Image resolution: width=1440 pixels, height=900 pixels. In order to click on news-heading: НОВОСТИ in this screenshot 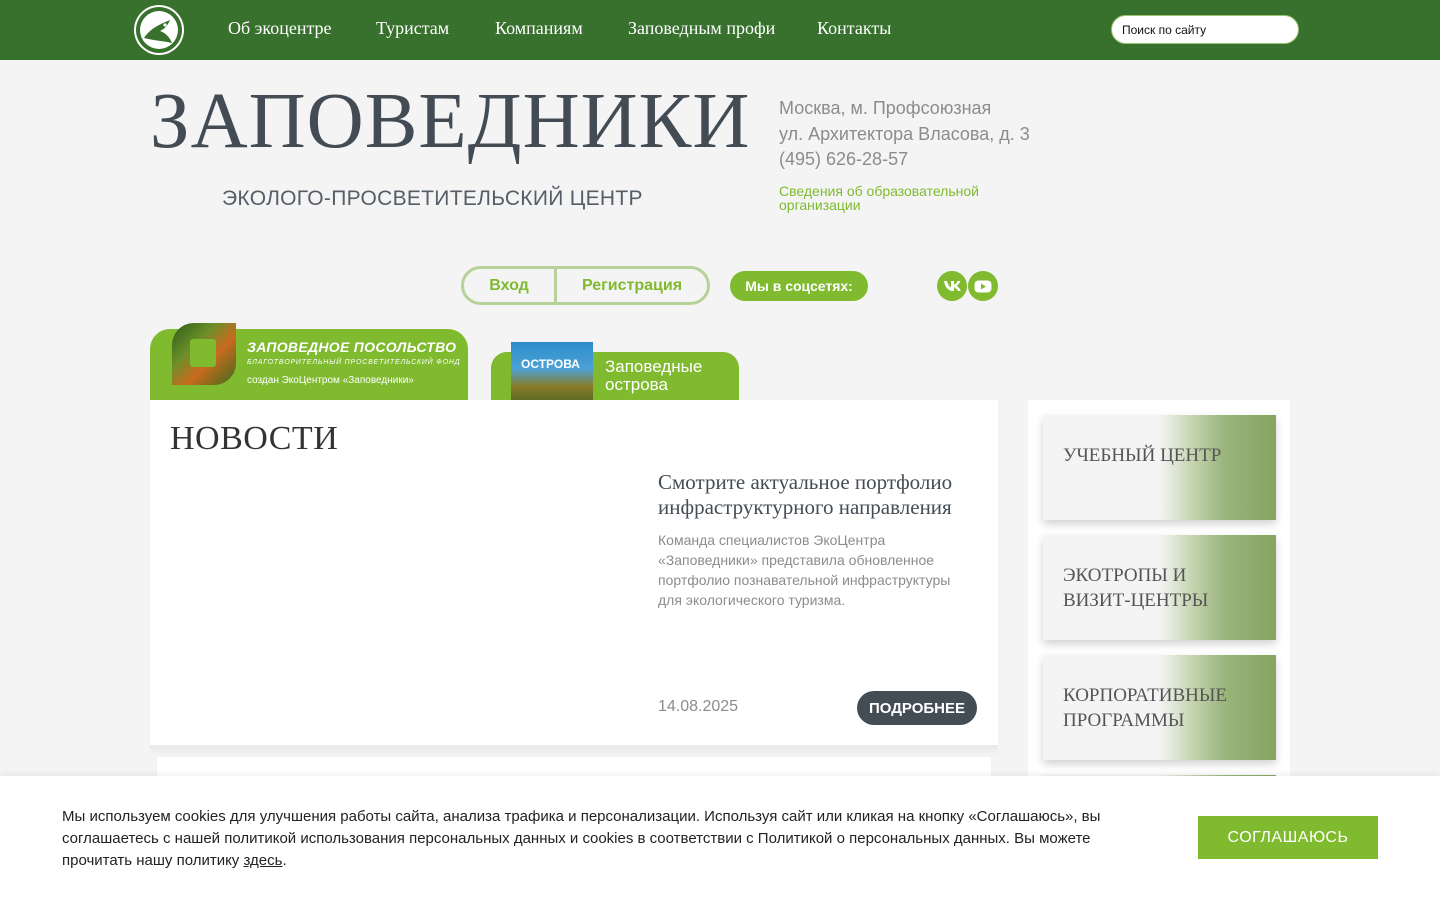, I will do `click(254, 438)`.